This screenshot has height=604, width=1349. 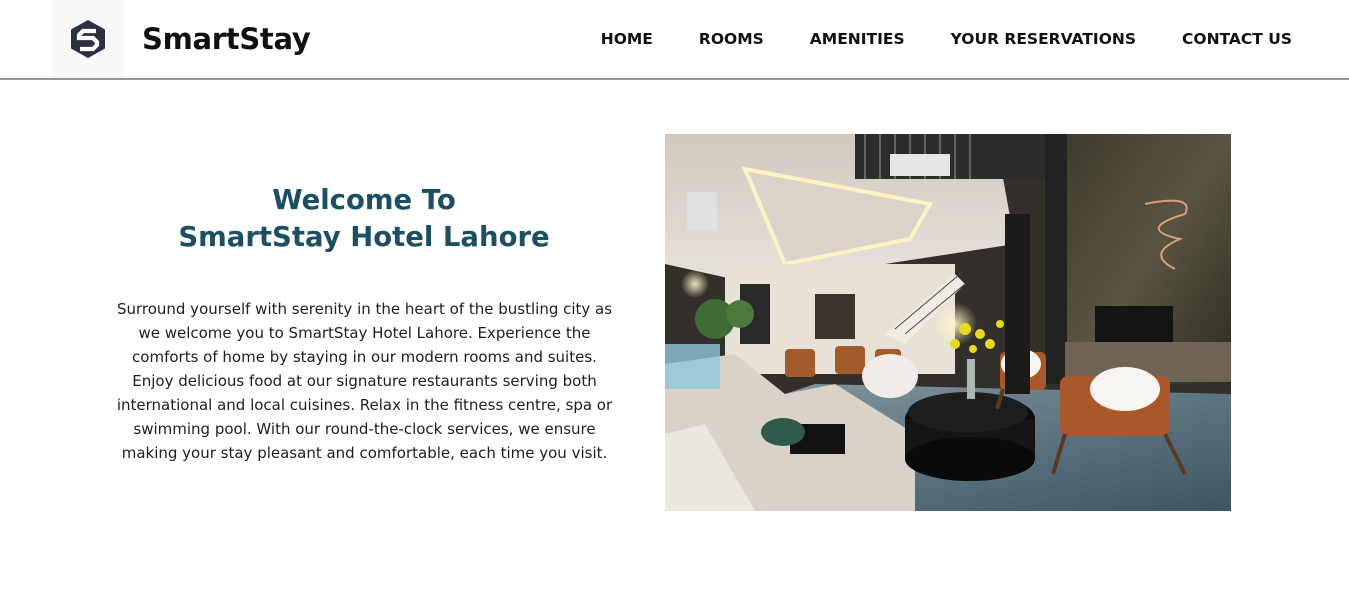 I want to click on nav-contact-us: CONTACT US, so click(x=1237, y=39).